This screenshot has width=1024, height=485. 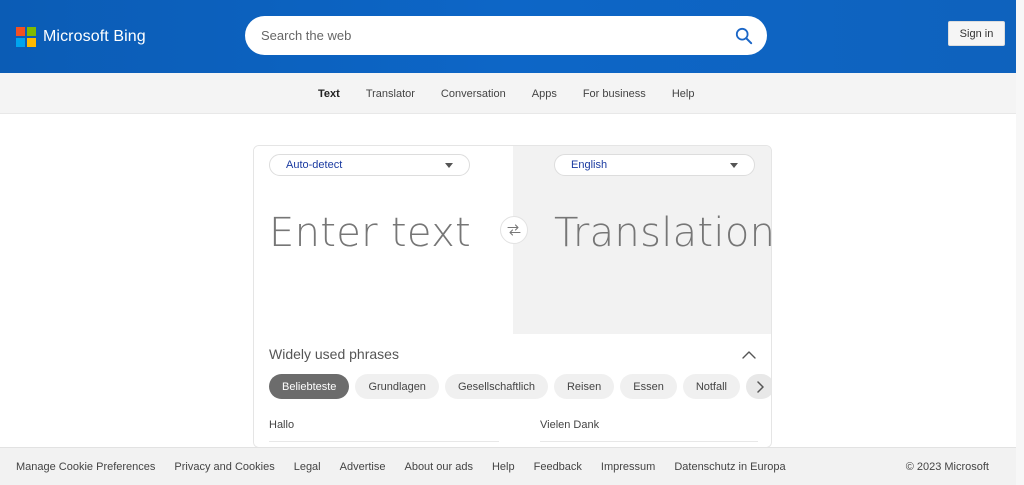 What do you see at coordinates (589, 165) in the screenshot?
I see `target-language-label: English` at bounding box center [589, 165].